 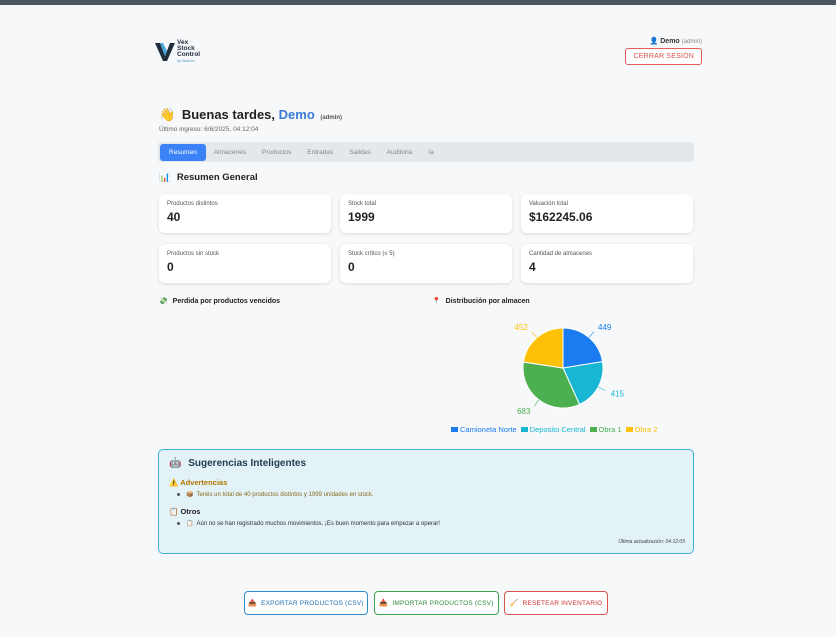 What do you see at coordinates (359, 152) in the screenshot?
I see `tab-salidas: Salidas` at bounding box center [359, 152].